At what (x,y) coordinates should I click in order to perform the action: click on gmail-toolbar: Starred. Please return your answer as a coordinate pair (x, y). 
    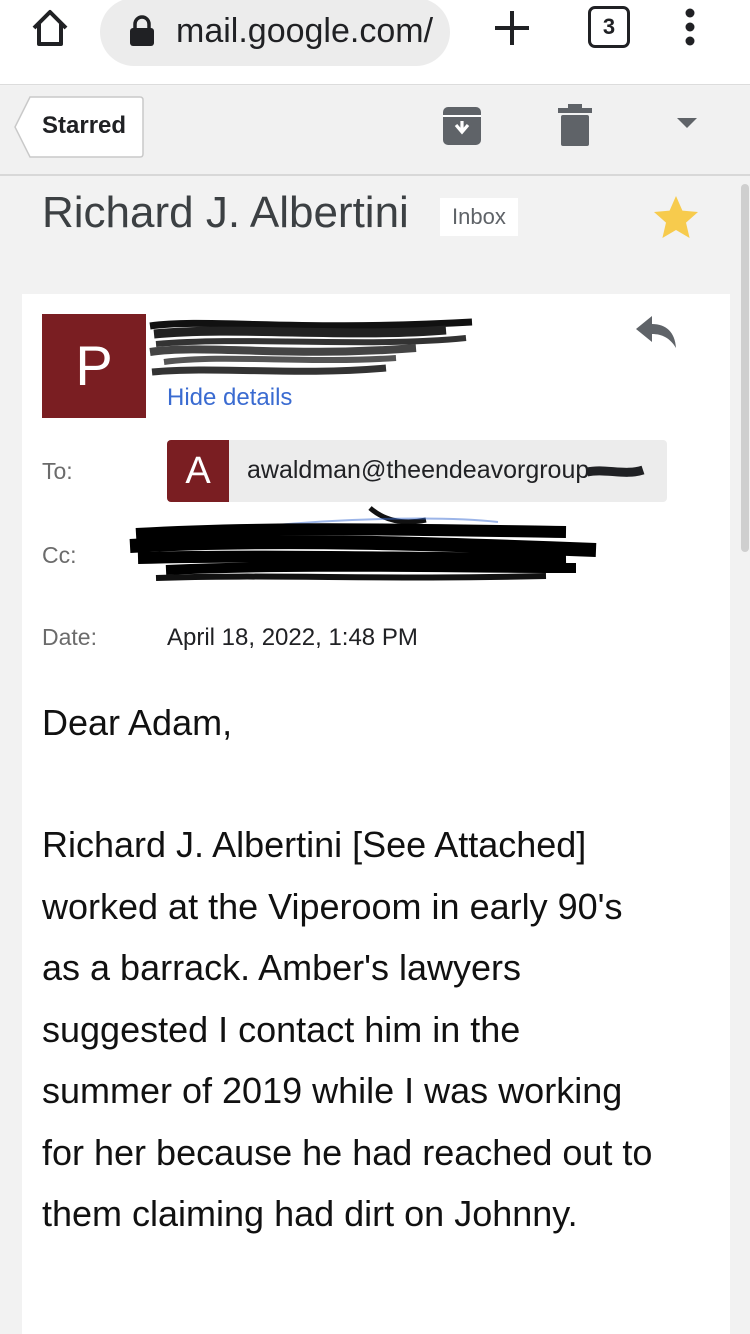
    Looking at the image, I should click on (375, 131).